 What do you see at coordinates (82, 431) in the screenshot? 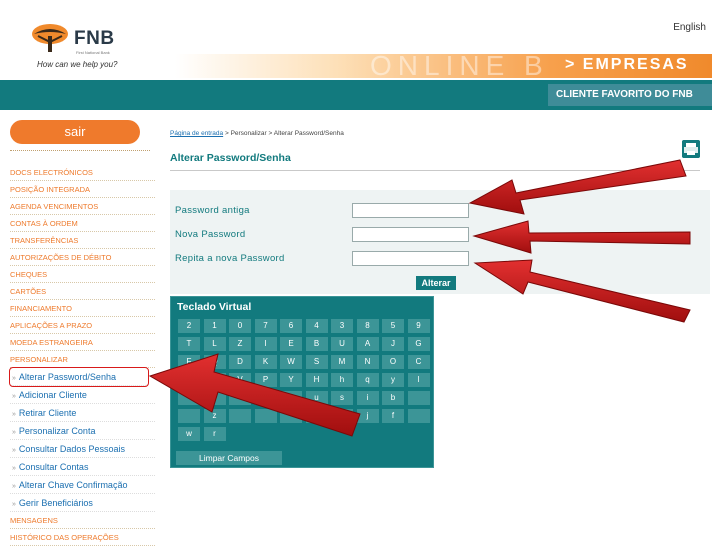
I see `sidebar-subitem-personalizar-conta: » Personalizar Conta` at bounding box center [82, 431].